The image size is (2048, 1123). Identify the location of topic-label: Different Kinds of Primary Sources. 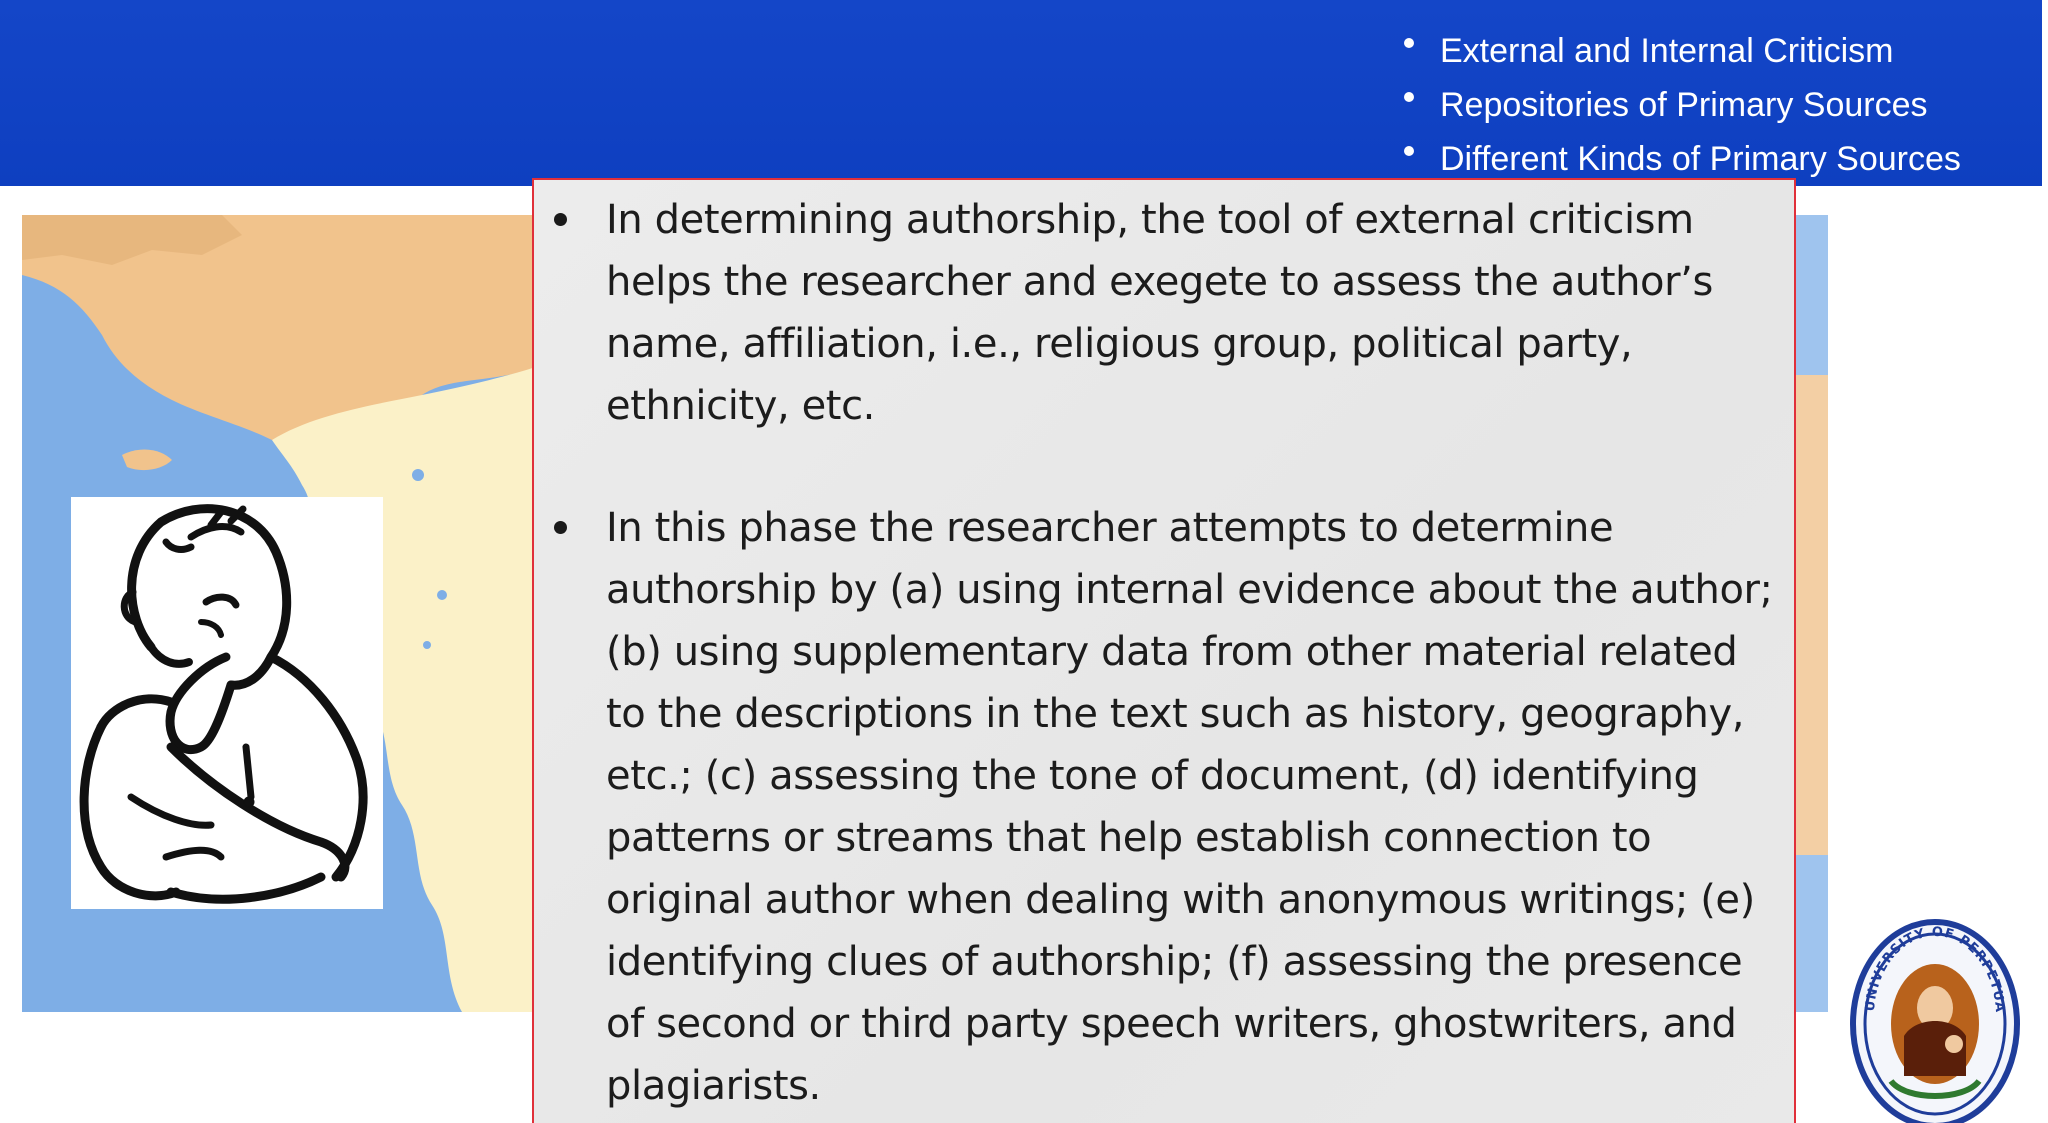
(1700, 159).